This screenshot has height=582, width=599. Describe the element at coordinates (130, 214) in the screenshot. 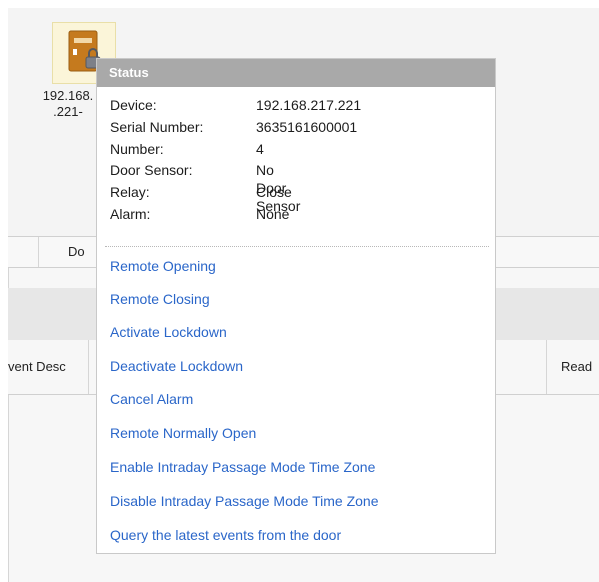

I see `status-label: Alarm:` at that location.